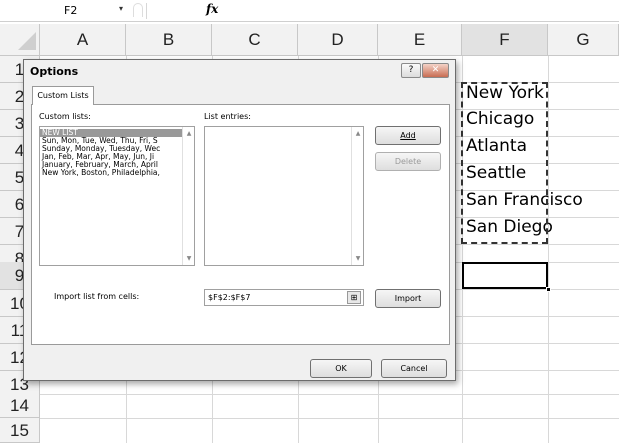 The image size is (619, 443). I want to click on cancel-button: Cancel, so click(414, 368).